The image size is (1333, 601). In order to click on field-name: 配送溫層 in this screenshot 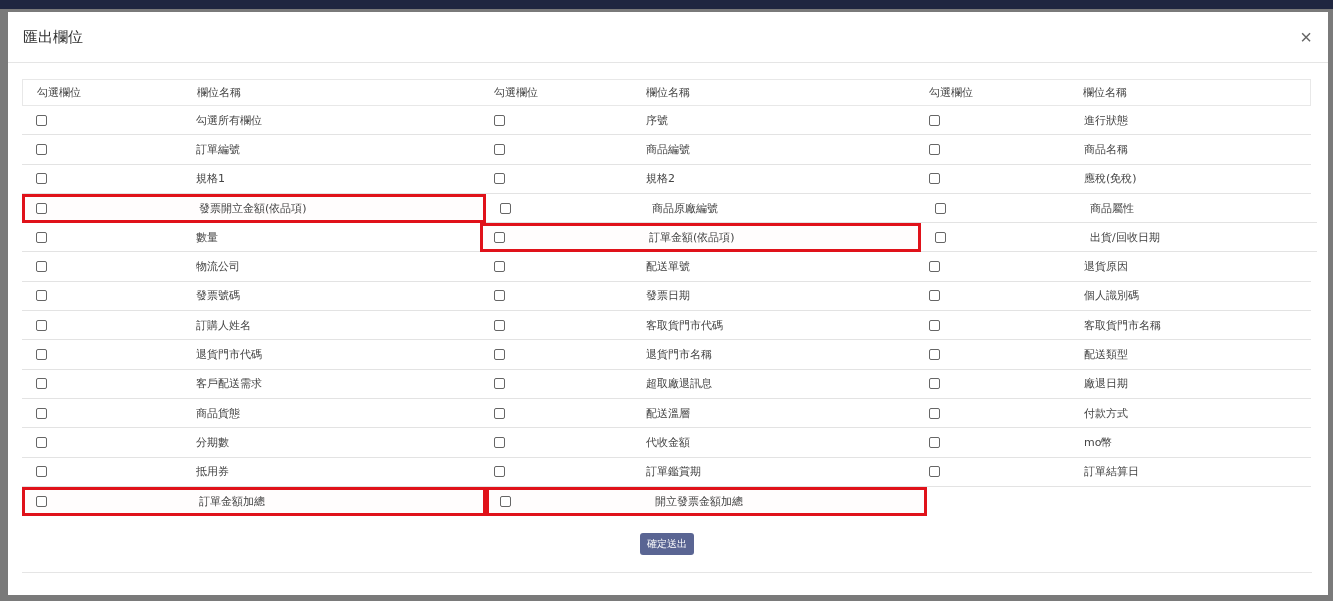, I will do `click(668, 413)`.